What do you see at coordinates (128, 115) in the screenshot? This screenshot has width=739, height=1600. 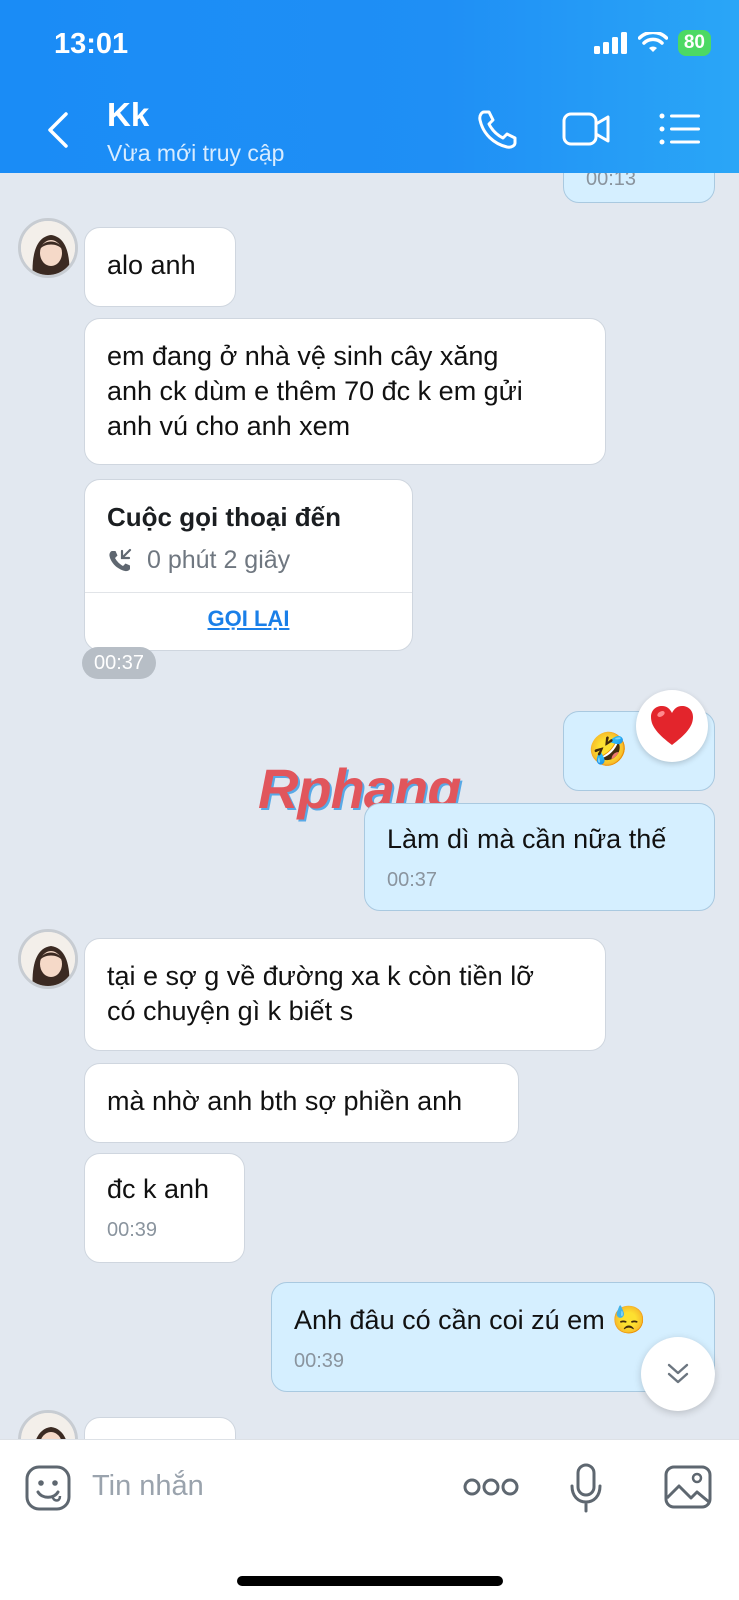 I see `contact-name: Kk` at bounding box center [128, 115].